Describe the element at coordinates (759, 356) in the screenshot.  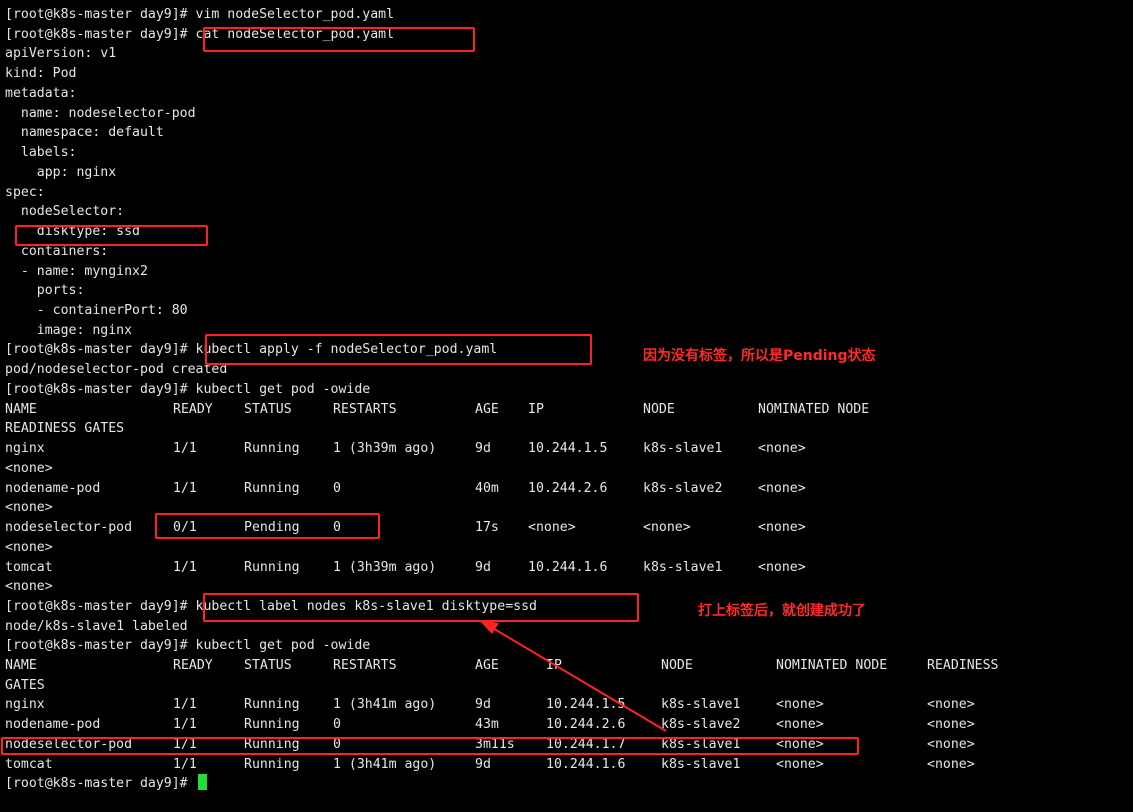
I see `pending-note: 因为没有标签，所以是Pending状态` at that location.